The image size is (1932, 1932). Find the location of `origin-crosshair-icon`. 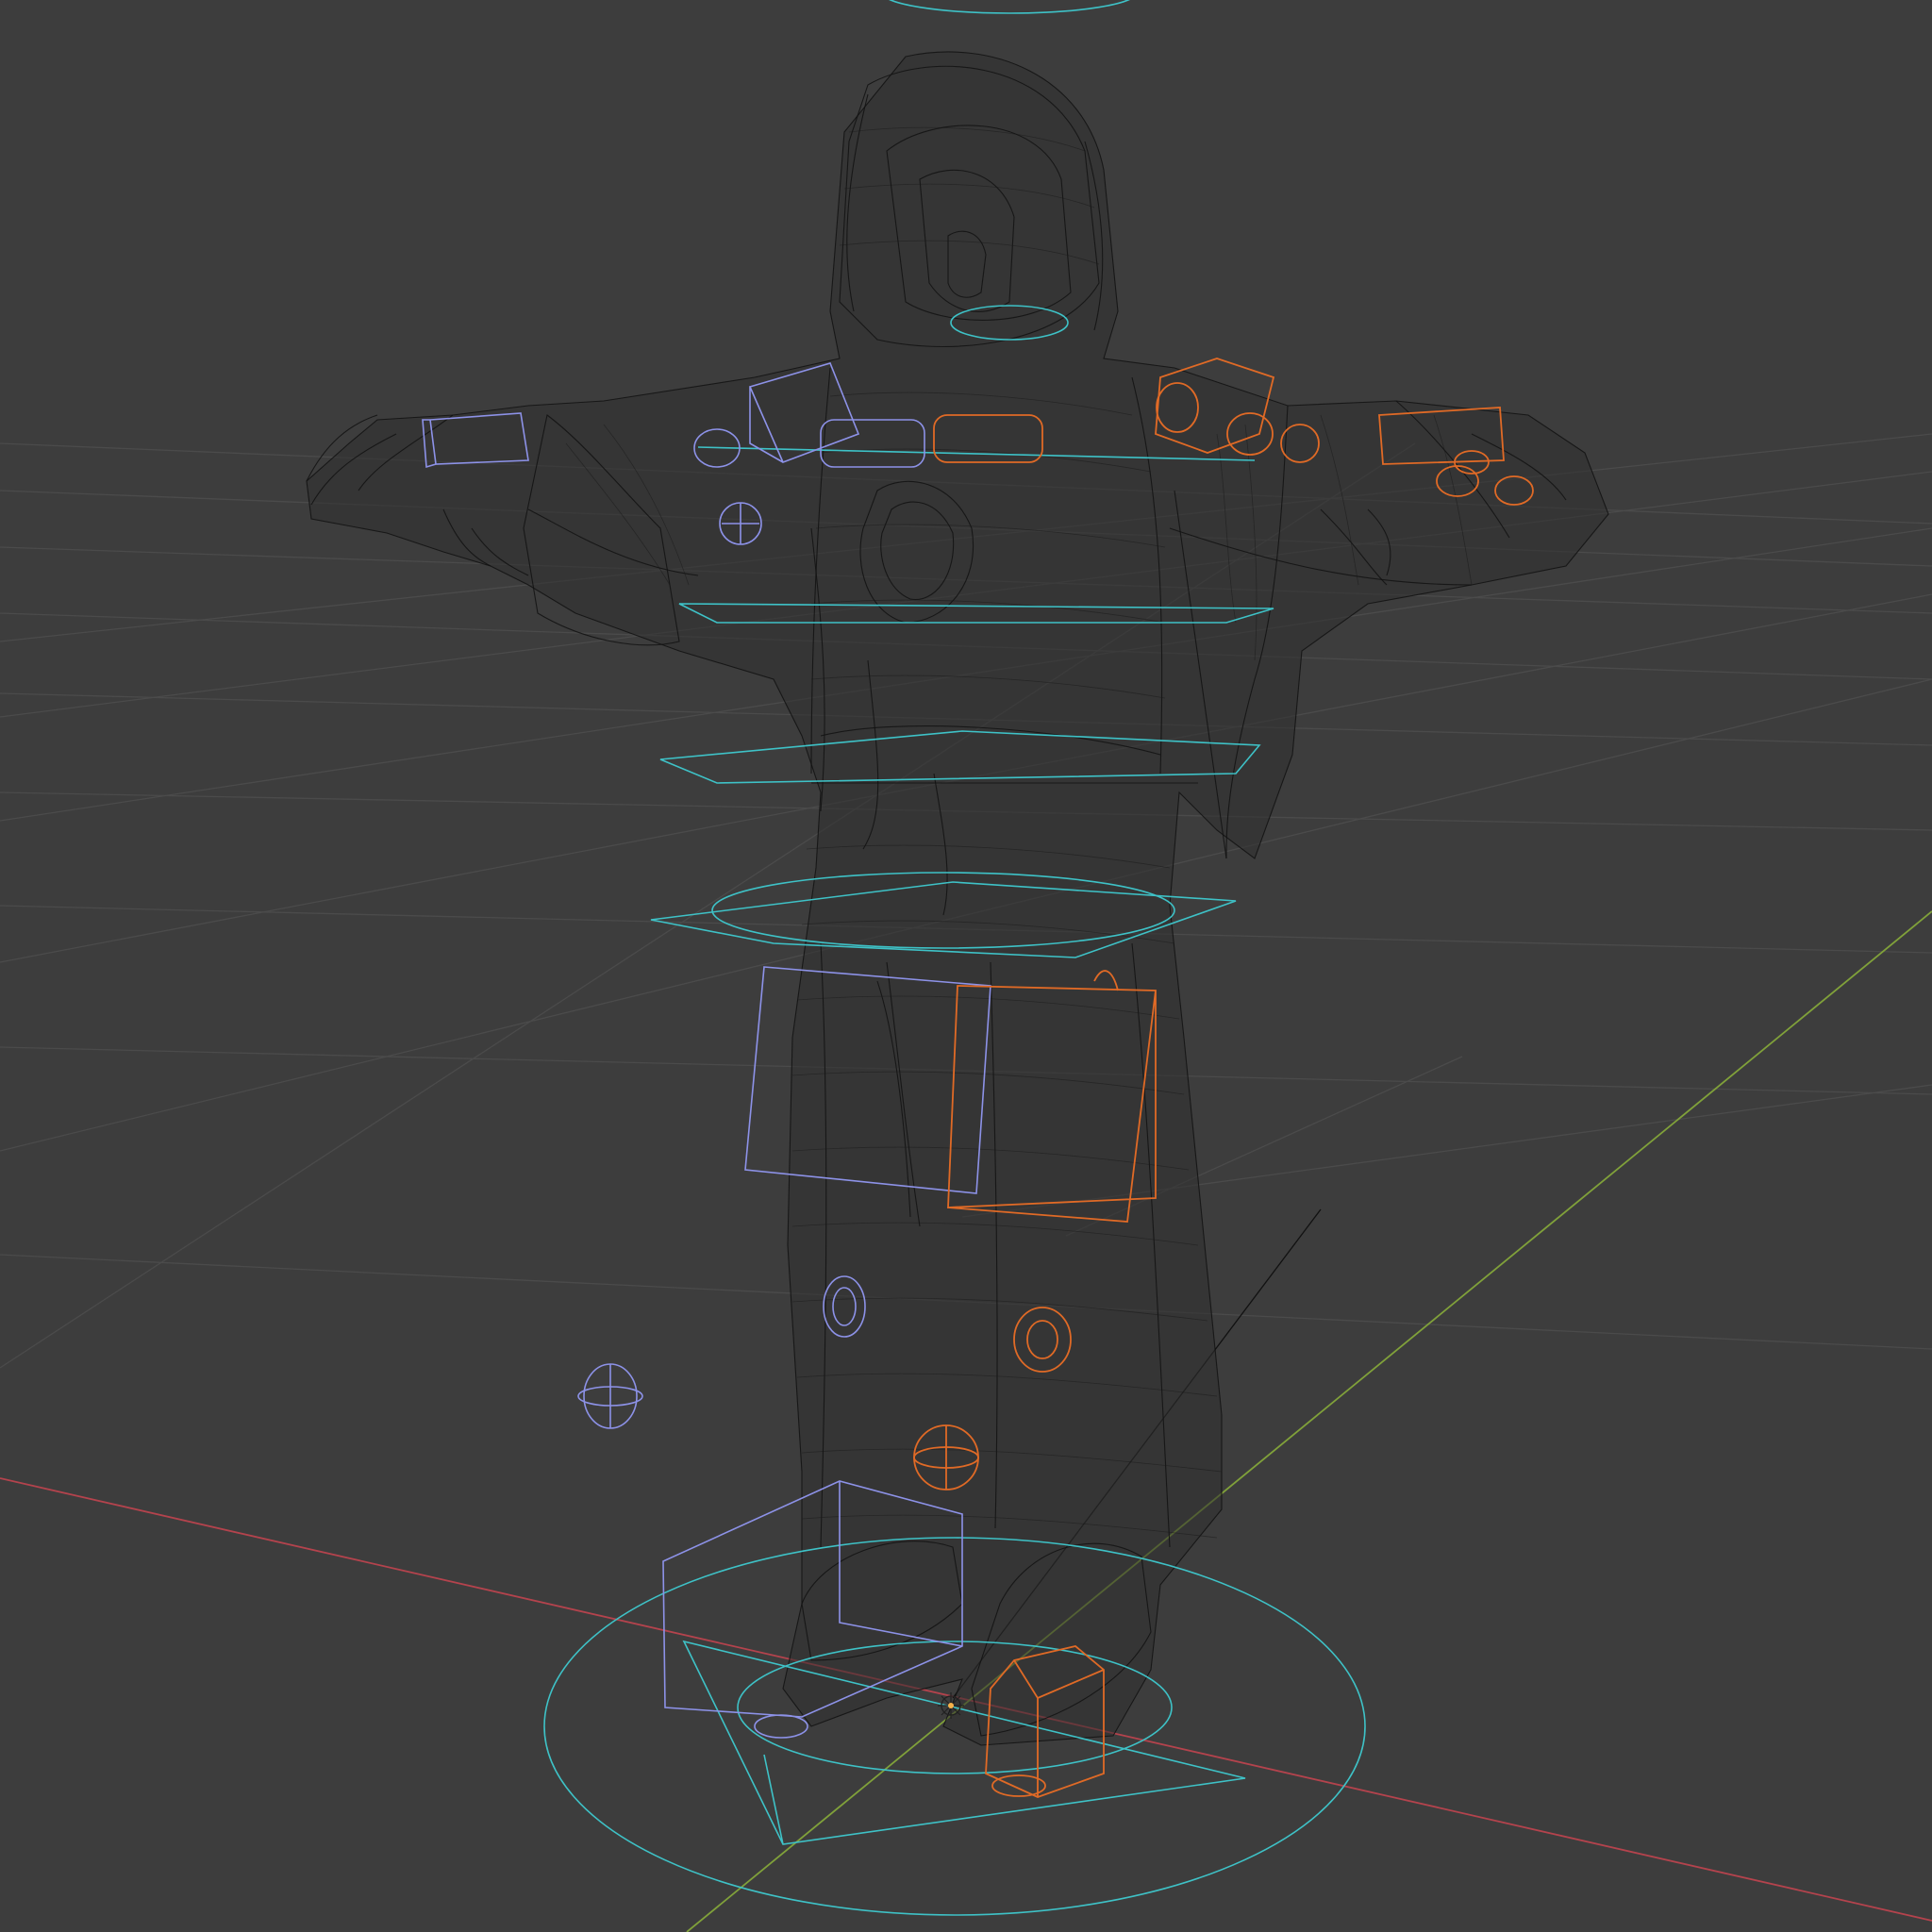

origin-crosshair-icon is located at coordinates (951, 1706).